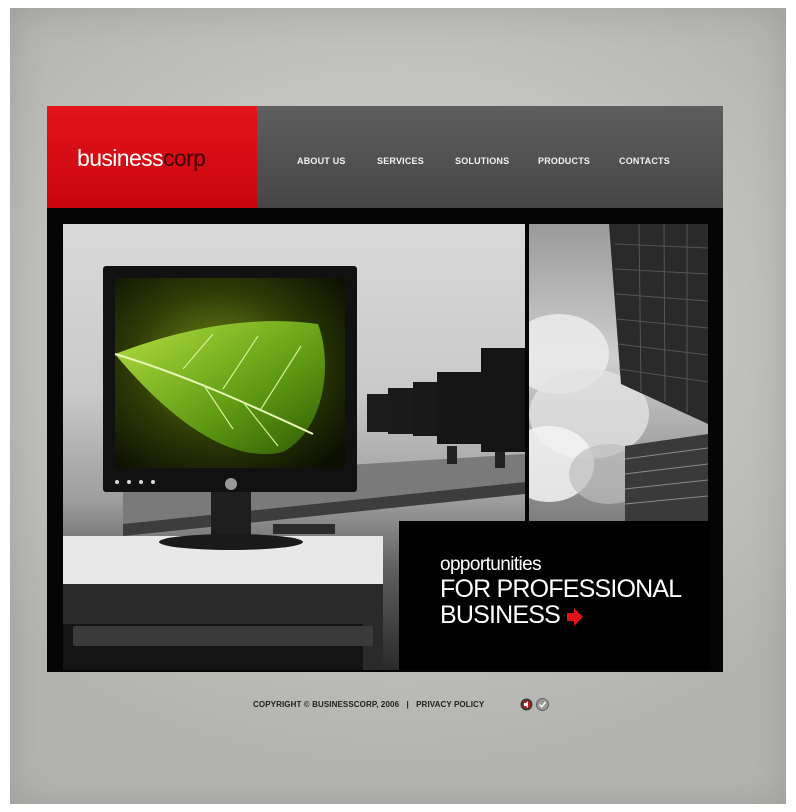  I want to click on nav-solutions: SOLUTIONS, so click(482, 161).